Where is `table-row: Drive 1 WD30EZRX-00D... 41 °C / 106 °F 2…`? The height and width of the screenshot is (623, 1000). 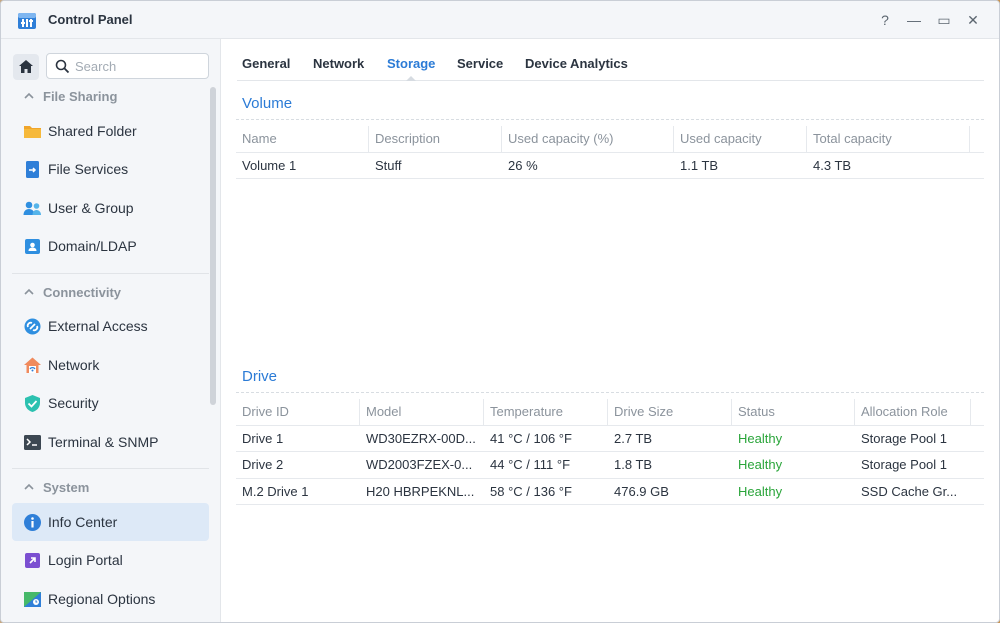
table-row: Drive 1 WD30EZRX-00D... 41 °C / 106 °F 2… is located at coordinates (610, 439).